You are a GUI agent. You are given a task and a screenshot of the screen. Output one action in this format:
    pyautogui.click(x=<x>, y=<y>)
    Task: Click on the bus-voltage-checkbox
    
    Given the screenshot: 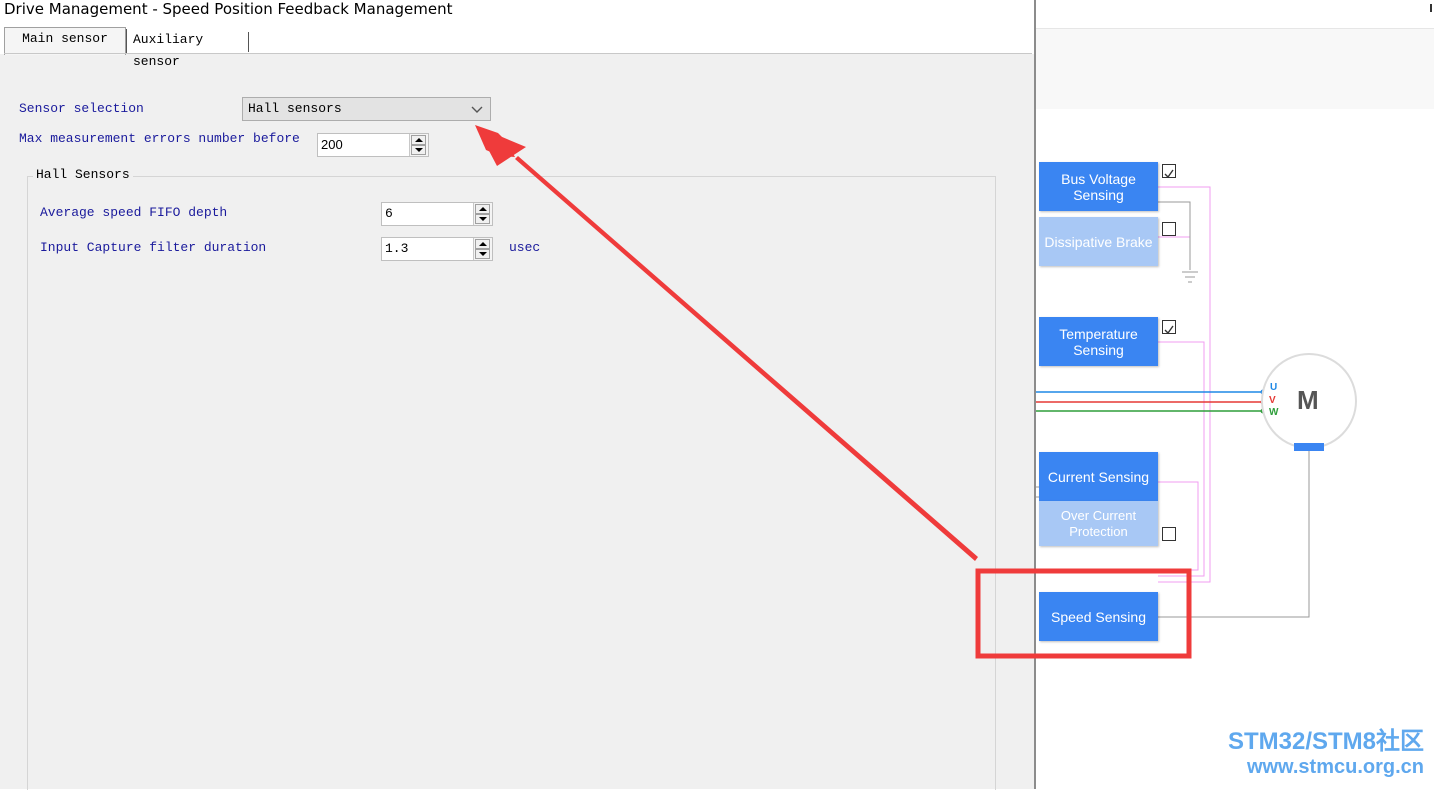 What is the action you would take?
    pyautogui.click(x=1169, y=171)
    